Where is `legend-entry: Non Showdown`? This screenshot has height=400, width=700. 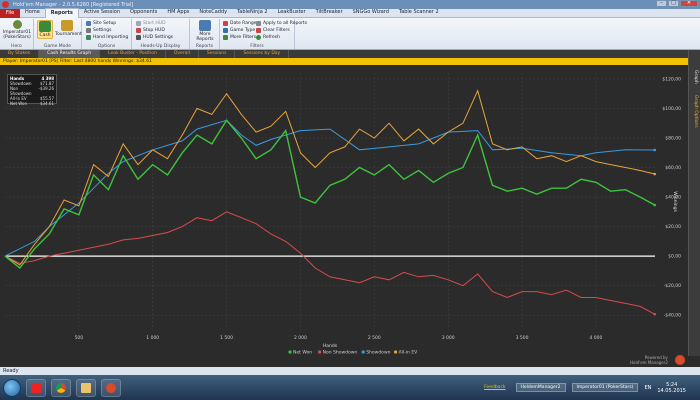
legend-entry: Non Showdown is located at coordinates (337, 353).